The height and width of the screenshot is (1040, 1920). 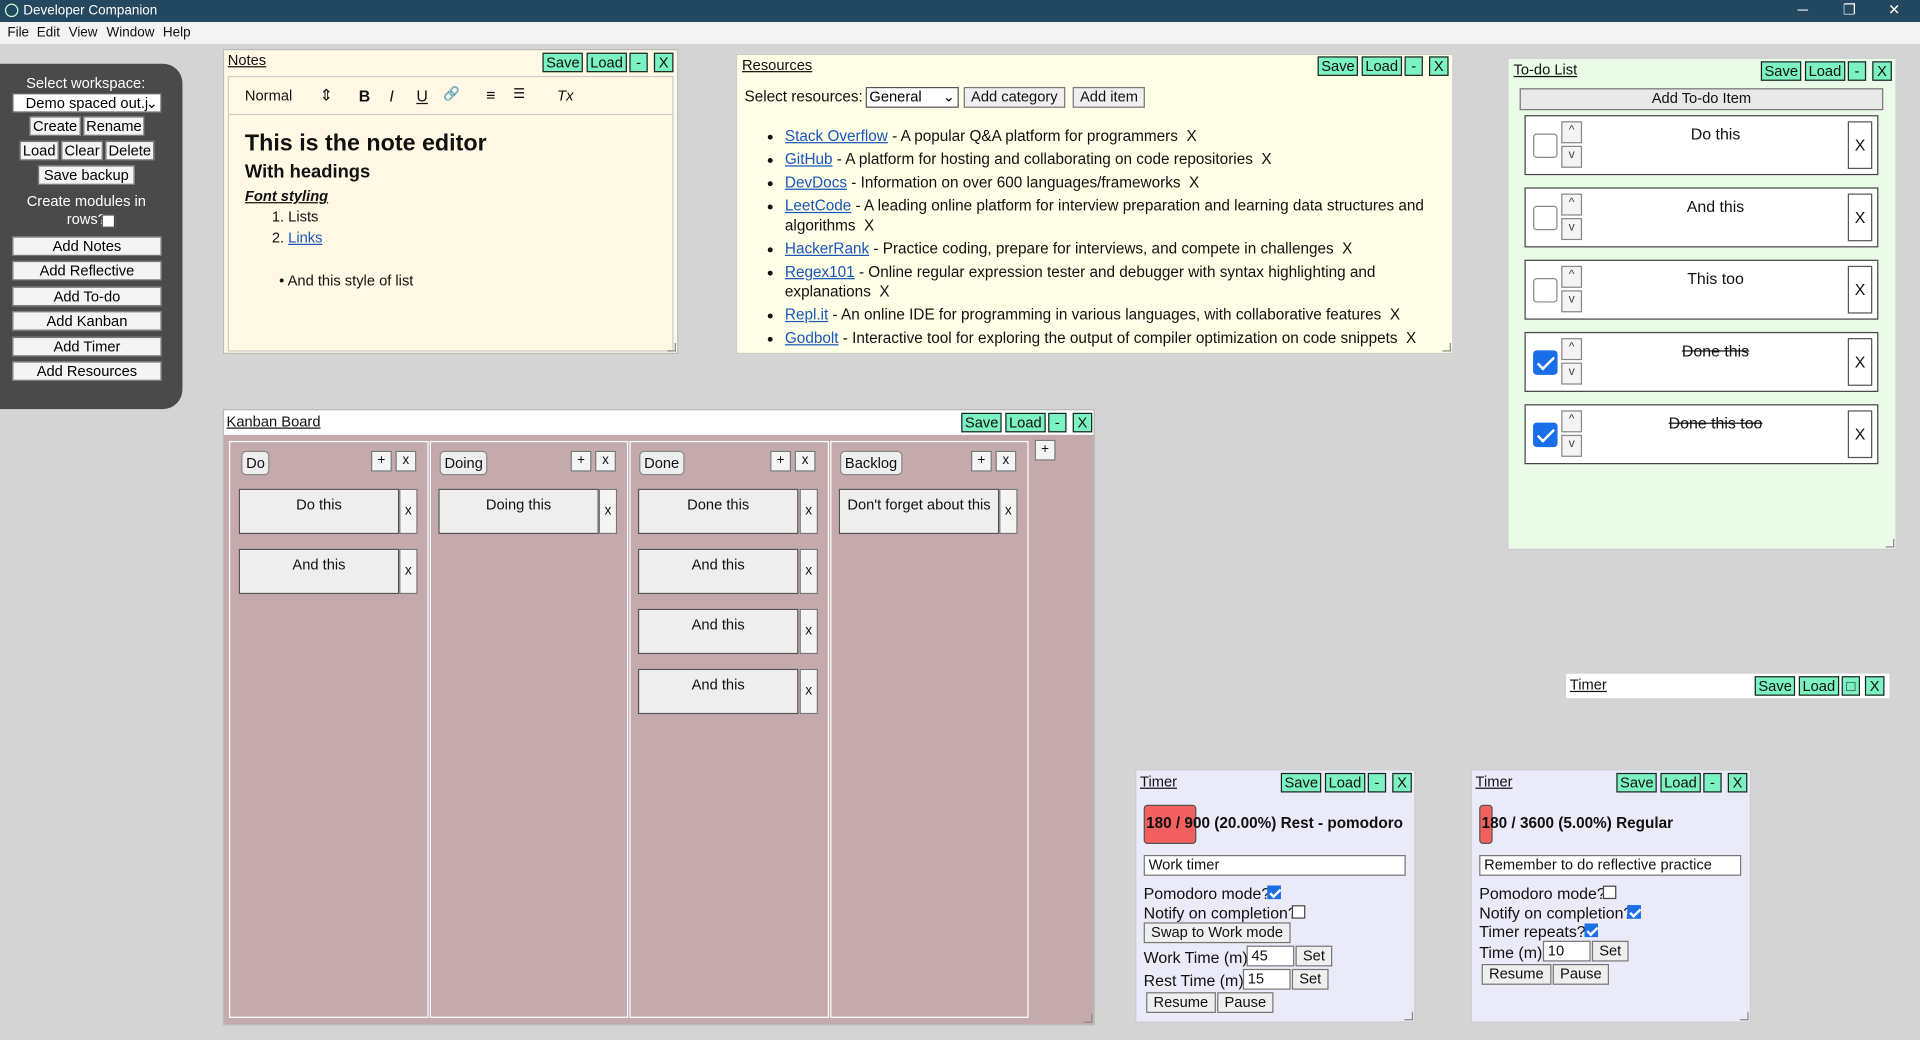 I want to click on resources-close-button: X, so click(x=1438, y=66).